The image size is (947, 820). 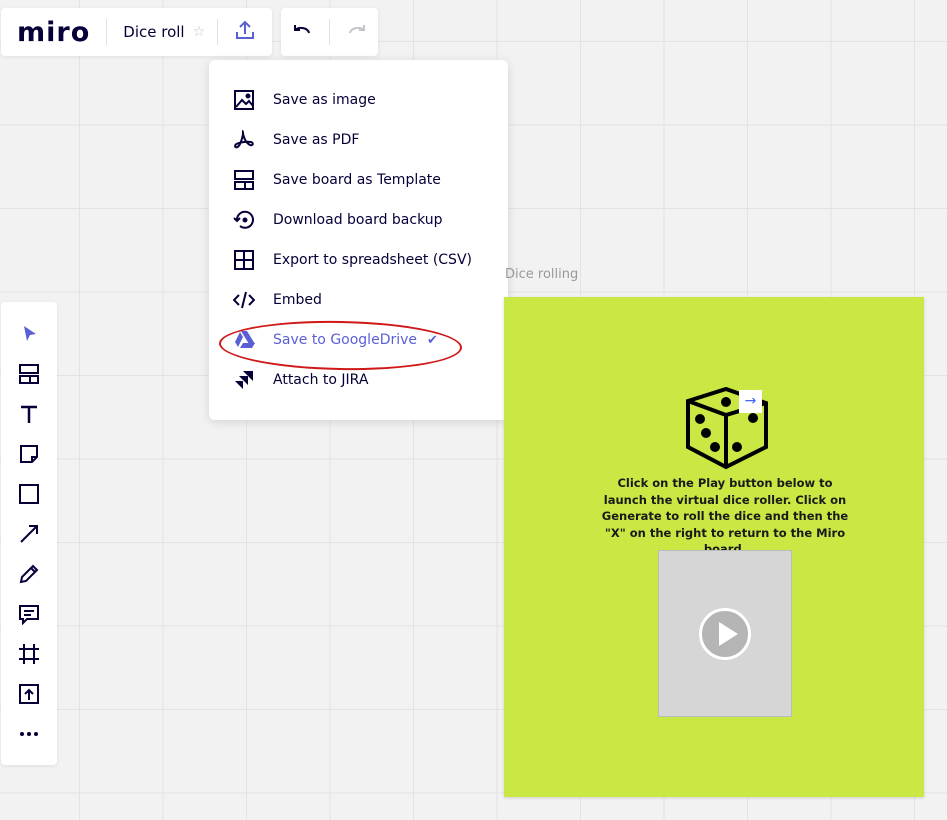 I want to click on top-bar: miro Dice roll ☆, so click(x=136, y=32).